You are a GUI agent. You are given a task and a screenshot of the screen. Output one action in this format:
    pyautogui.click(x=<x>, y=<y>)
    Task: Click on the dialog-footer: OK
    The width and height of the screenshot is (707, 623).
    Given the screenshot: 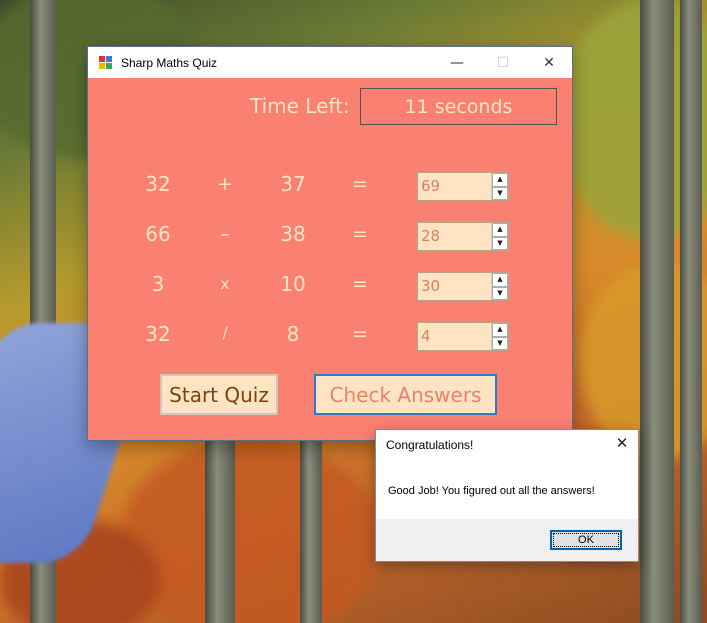 What is the action you would take?
    pyautogui.click(x=507, y=540)
    